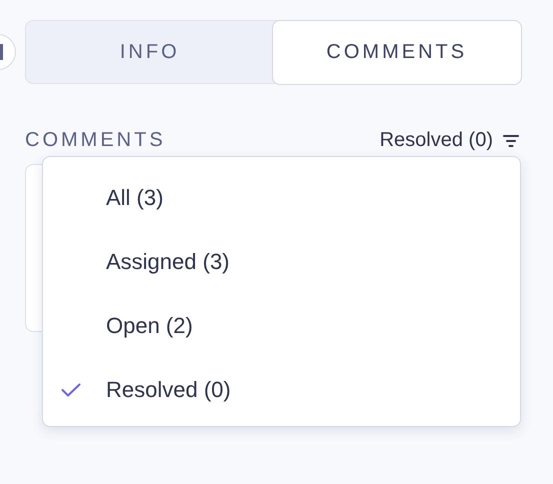  Describe the element at coordinates (281, 390) in the screenshot. I see `menu-item: Resolved (0)` at that location.